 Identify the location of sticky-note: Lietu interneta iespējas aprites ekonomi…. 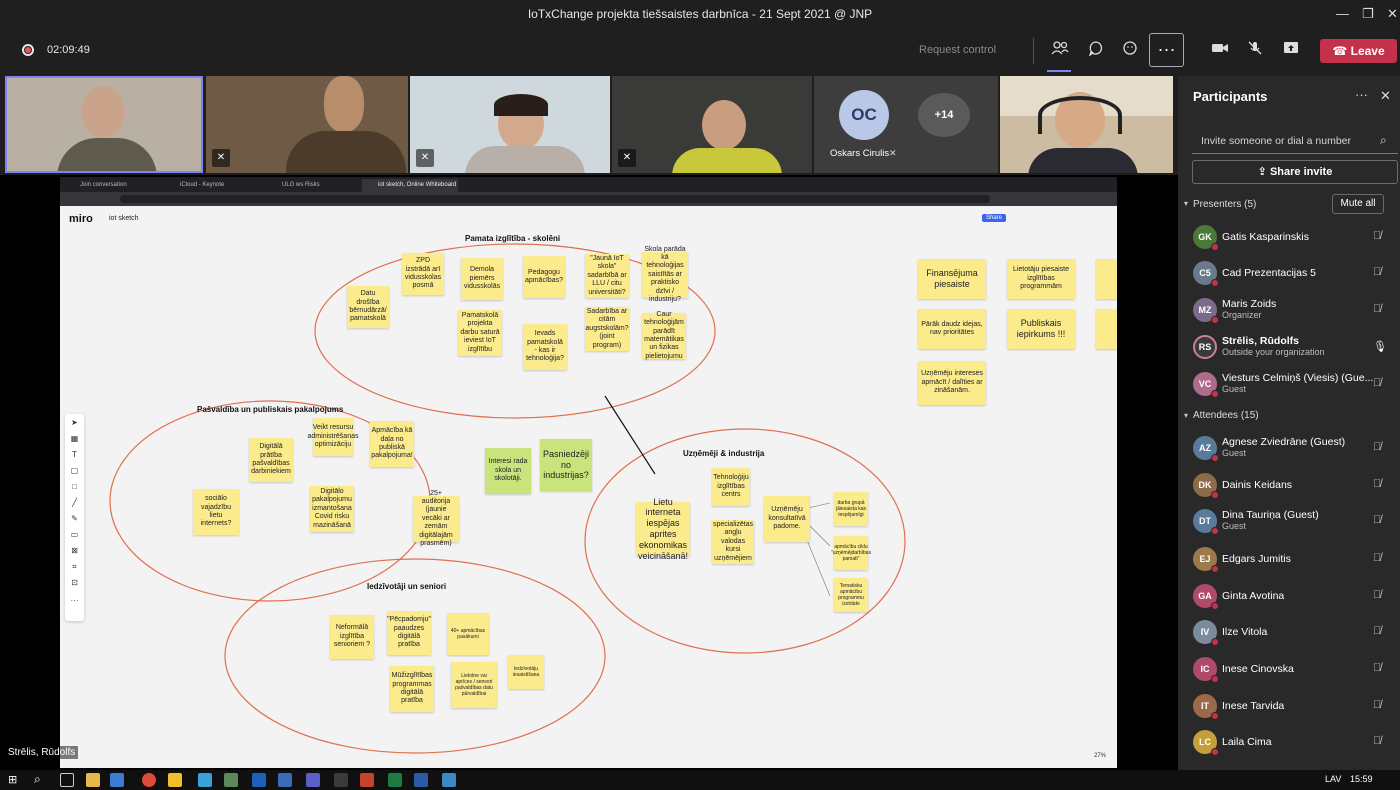
(663, 529).